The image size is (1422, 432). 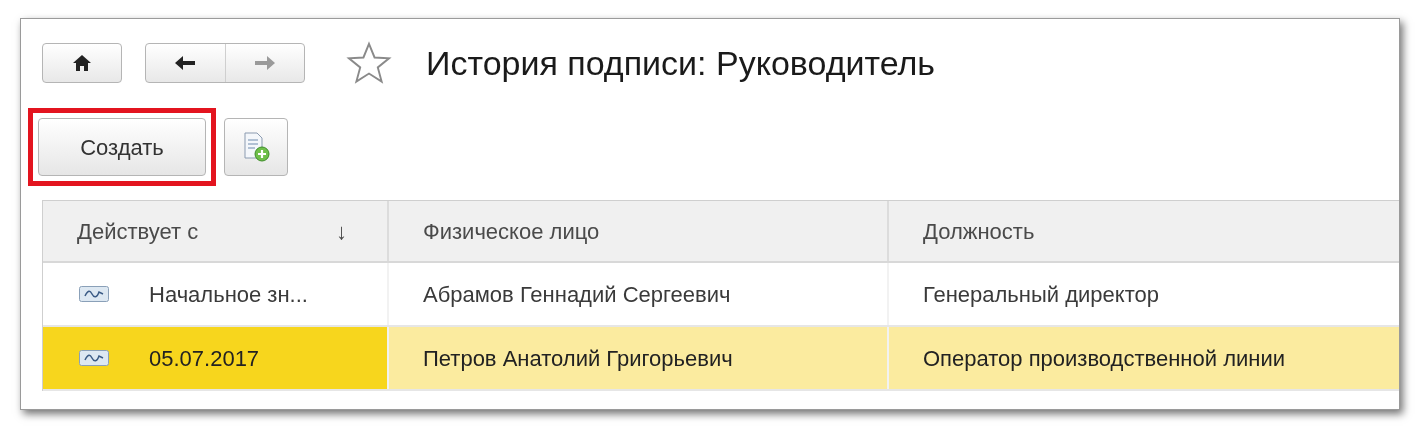 What do you see at coordinates (577, 294) in the screenshot?
I see `table-cell-text: Абрамов Геннадий Сергеевич` at bounding box center [577, 294].